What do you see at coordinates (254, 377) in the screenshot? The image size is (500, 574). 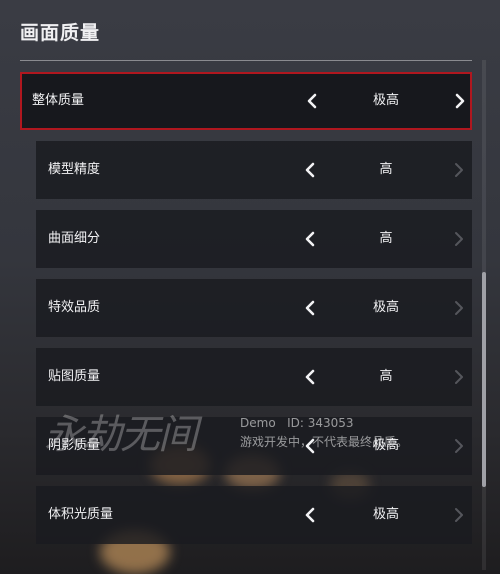 I see `setting-row-texture-quality: 贴图质量 高` at bounding box center [254, 377].